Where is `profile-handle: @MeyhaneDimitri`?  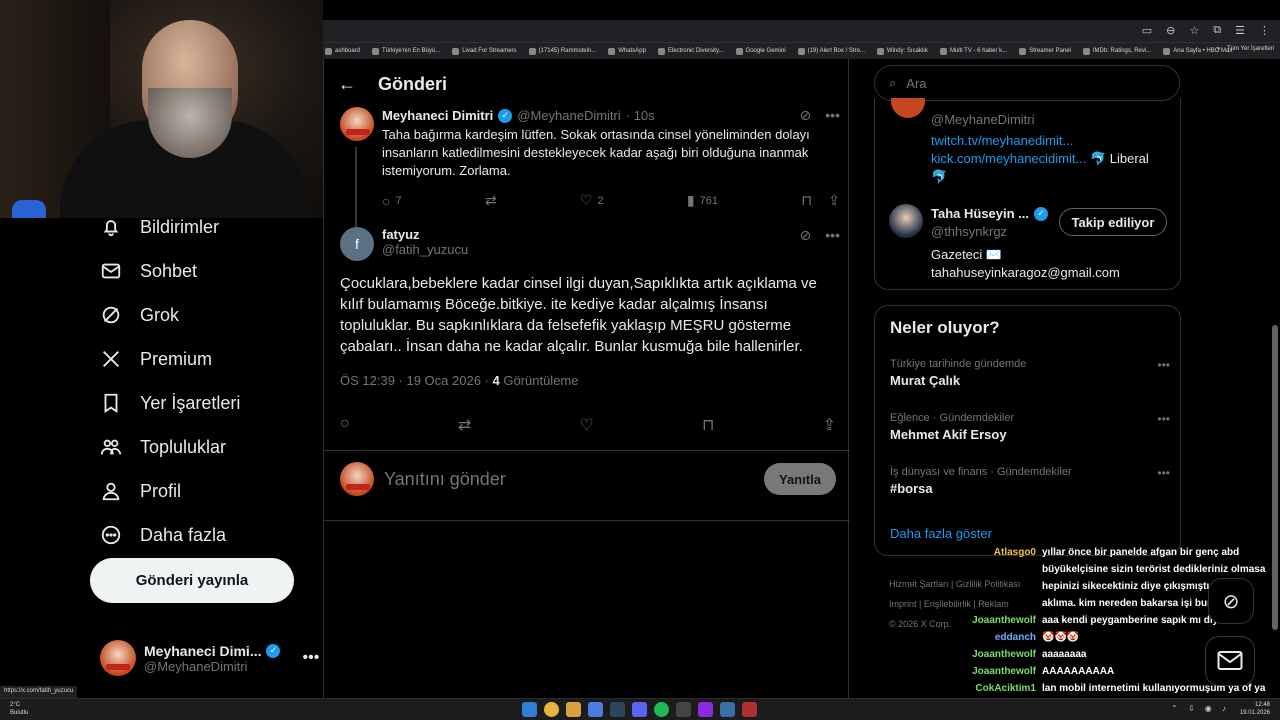
profile-handle: @MeyhaneDimitri is located at coordinates (983, 119).